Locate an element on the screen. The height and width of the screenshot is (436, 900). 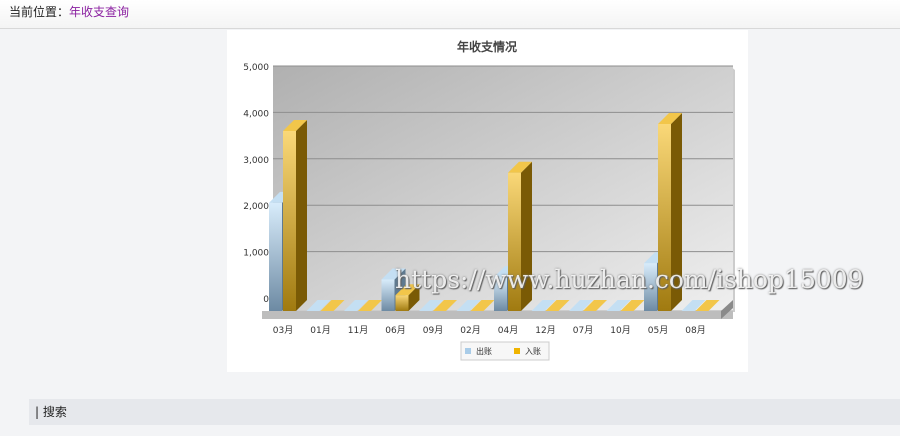
y-tick-label: 4,000 is located at coordinates (256, 114).